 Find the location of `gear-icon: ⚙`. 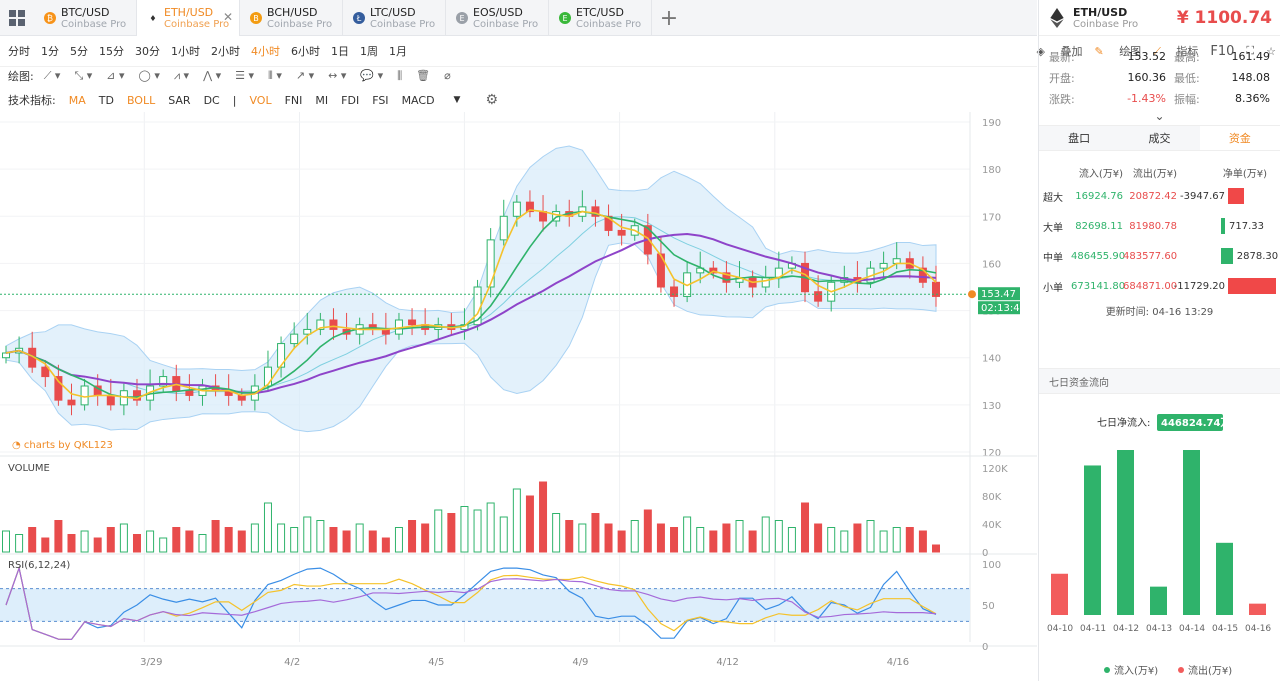

gear-icon: ⚙ is located at coordinates (491, 100).